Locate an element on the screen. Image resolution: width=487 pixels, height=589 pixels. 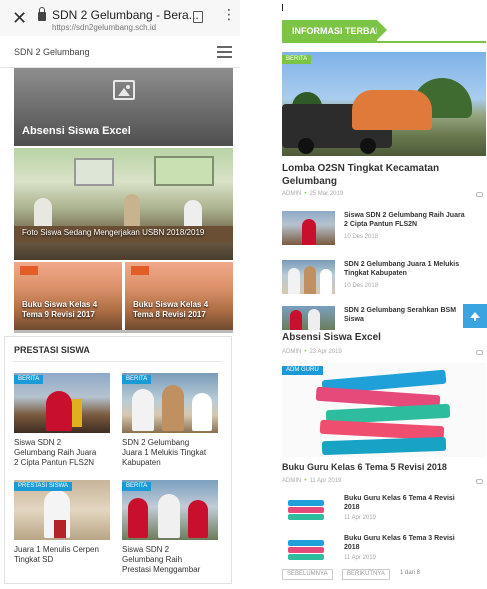
slider-card-buku-tema-9: Buku Siswa Kelas 4 Tema 9 Revisi 2017 is located at coordinates (68, 296).